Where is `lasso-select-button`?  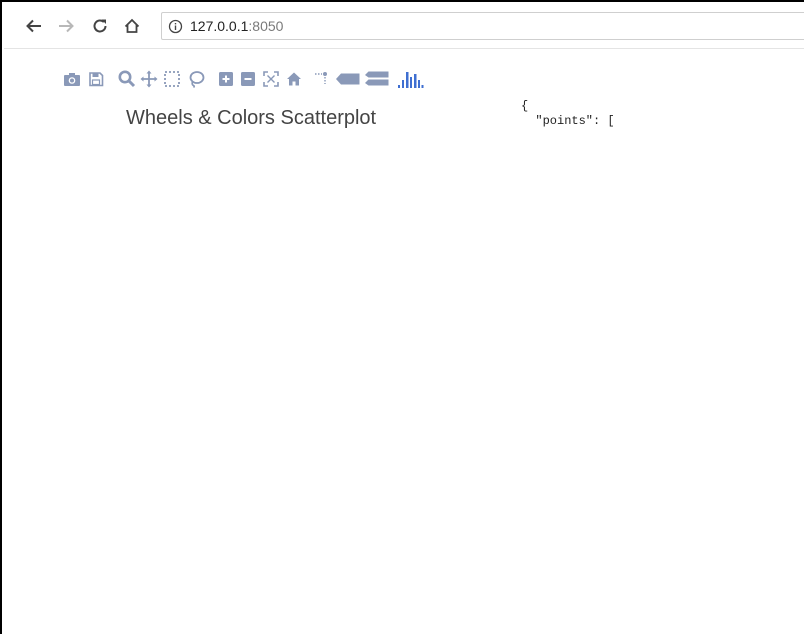 lasso-select-button is located at coordinates (196, 79).